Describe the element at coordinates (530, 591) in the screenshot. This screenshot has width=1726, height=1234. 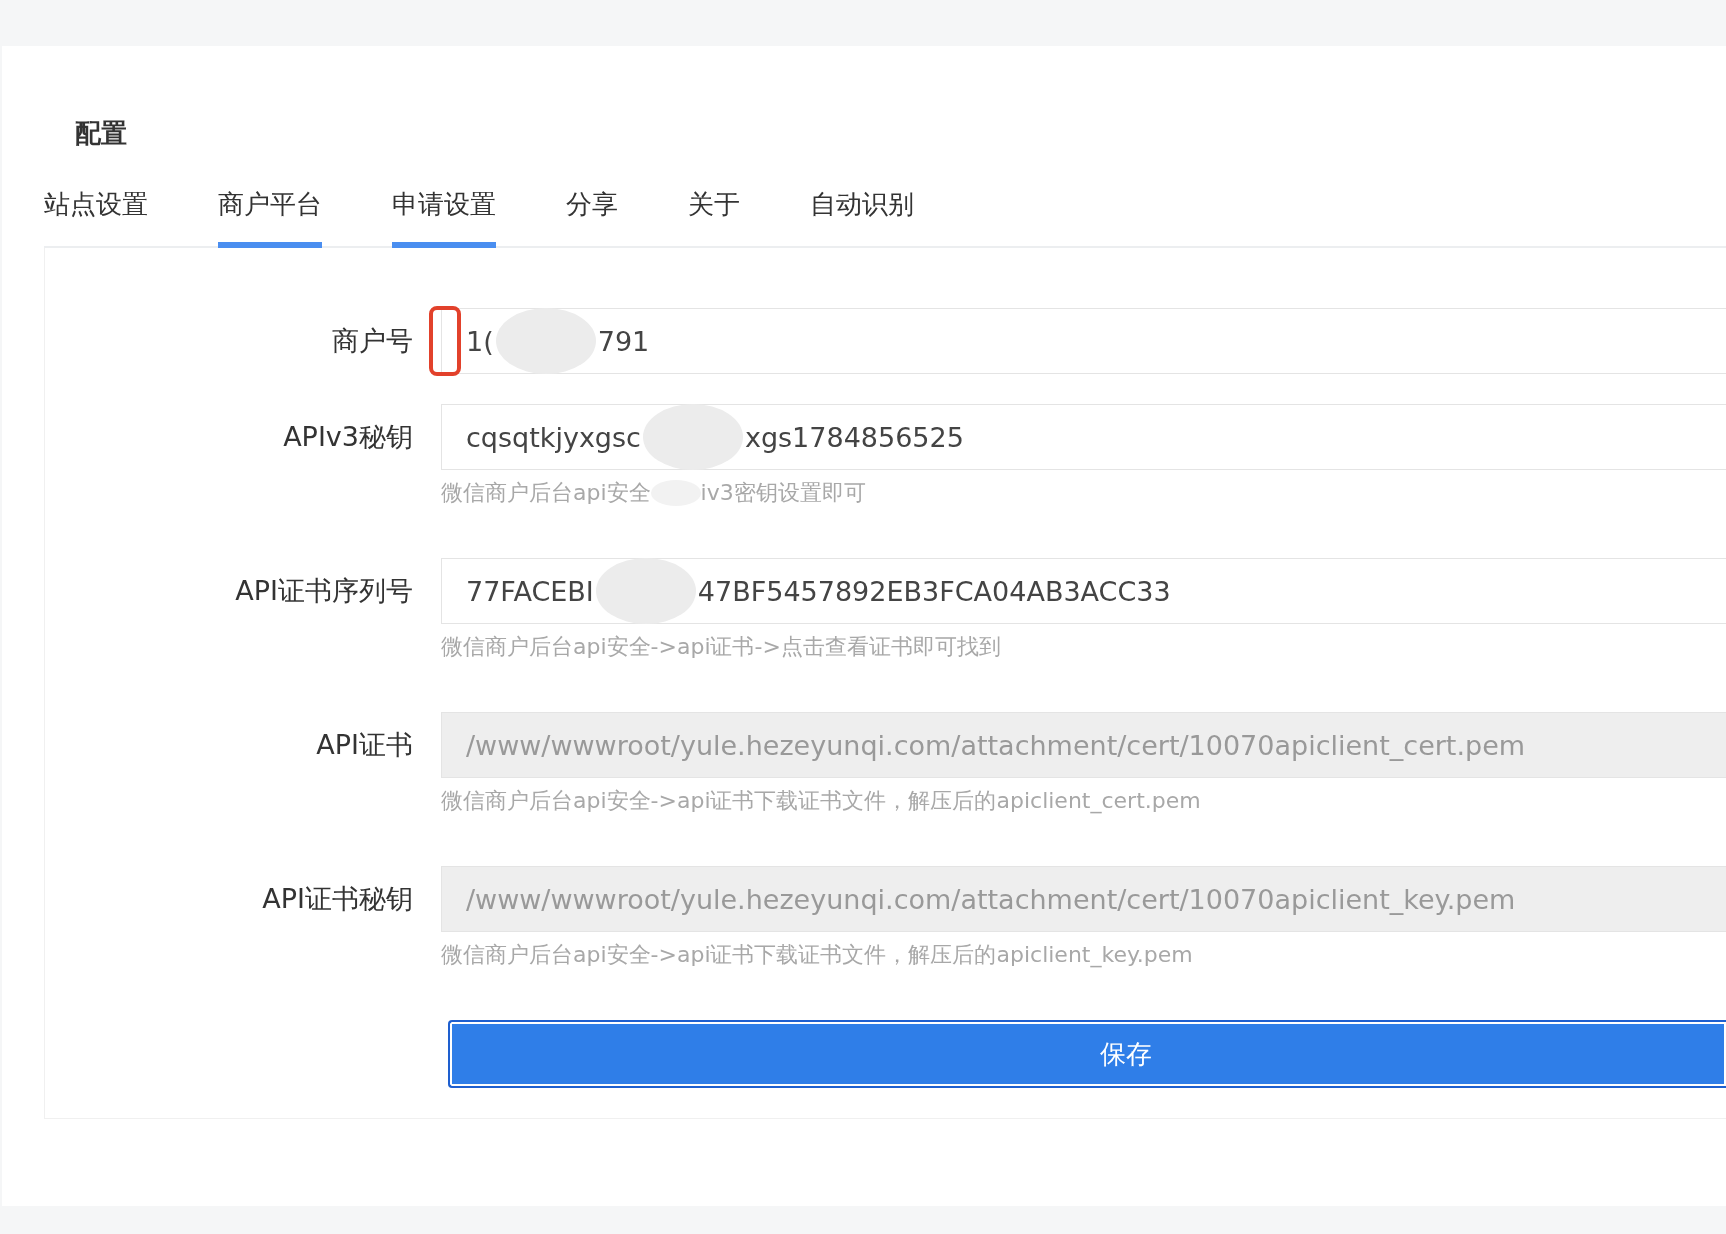
I see `field-value: 77FACEBI` at that location.